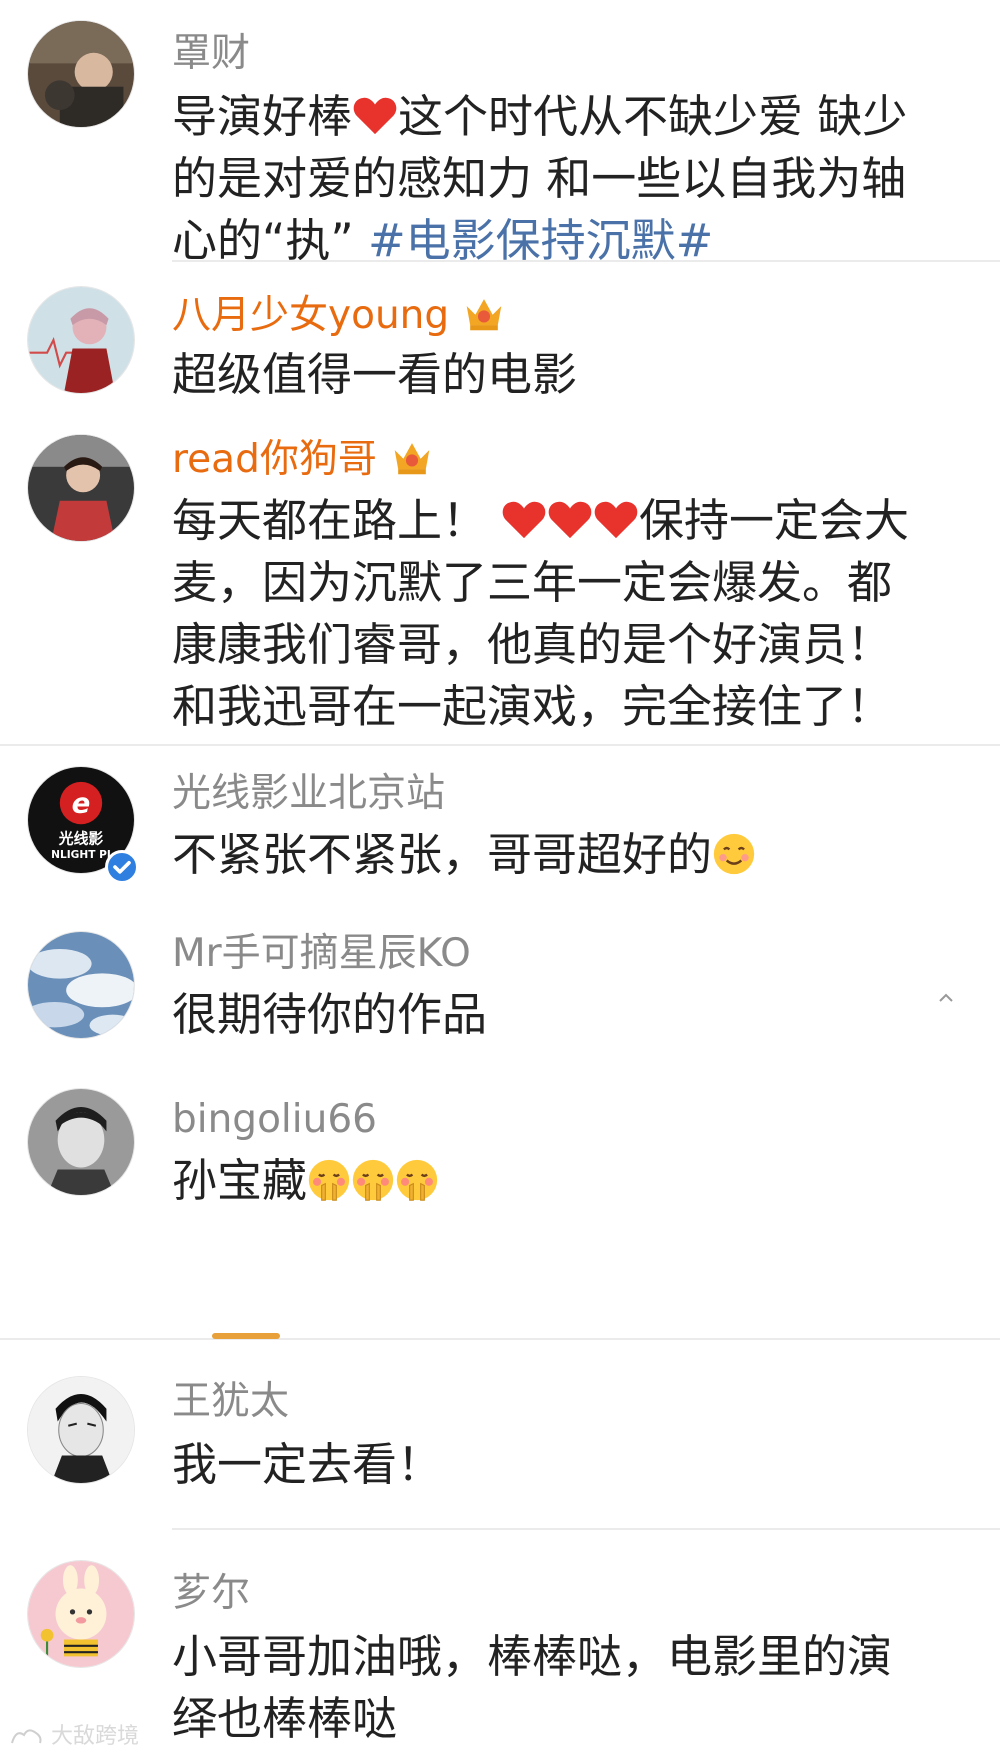 This screenshot has height=1755, width=1000. I want to click on tab-indicator, so click(246, 1336).